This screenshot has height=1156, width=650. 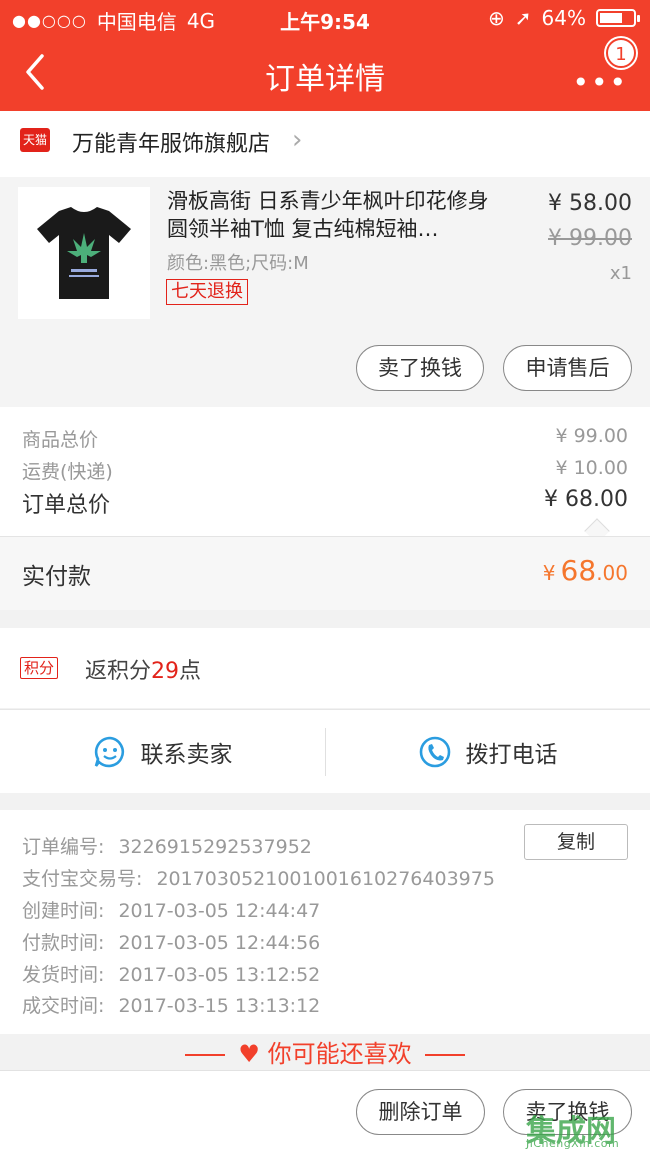 What do you see at coordinates (63, 847) in the screenshot?
I see `info-label: 订单编号:` at bounding box center [63, 847].